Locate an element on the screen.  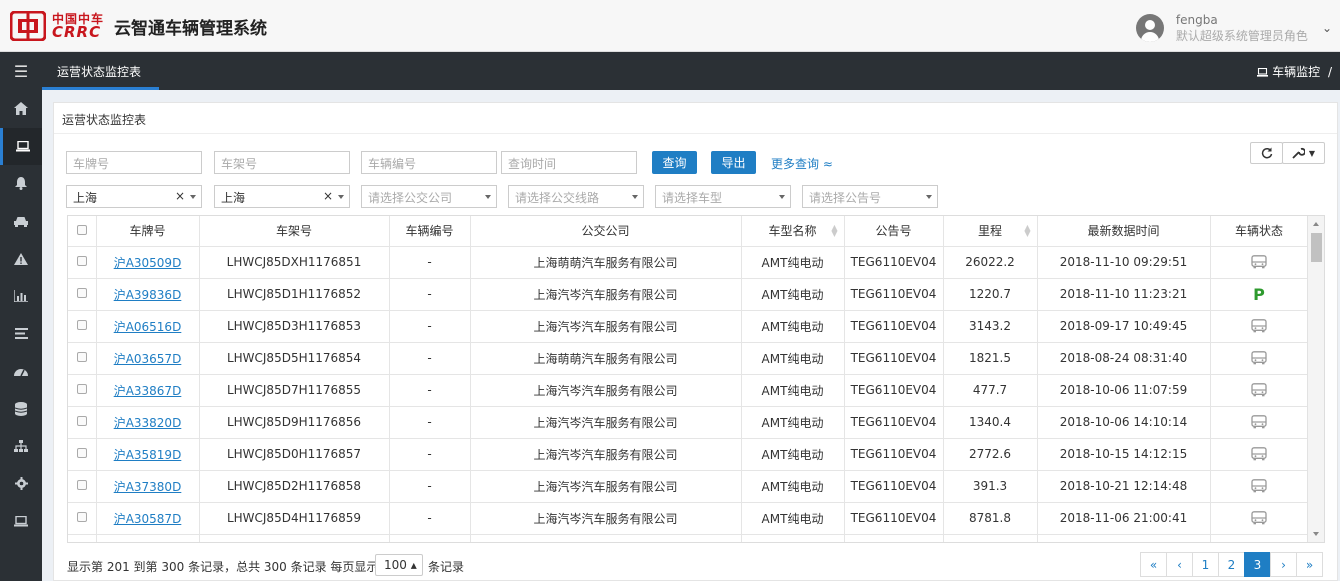
page-button: 3 is located at coordinates (1257, 564).